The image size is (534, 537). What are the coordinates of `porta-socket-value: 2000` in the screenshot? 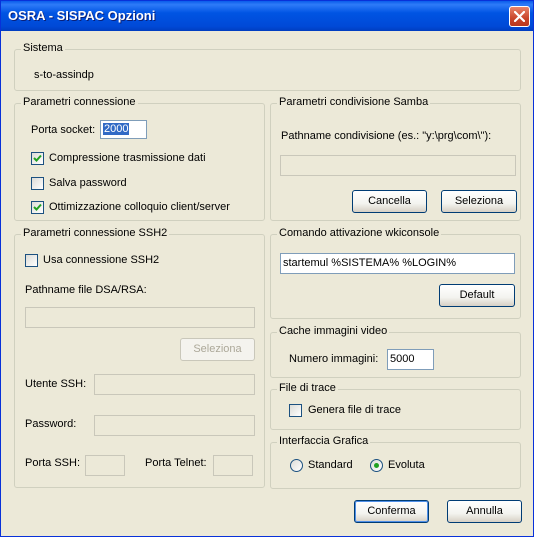 It's located at (116, 129).